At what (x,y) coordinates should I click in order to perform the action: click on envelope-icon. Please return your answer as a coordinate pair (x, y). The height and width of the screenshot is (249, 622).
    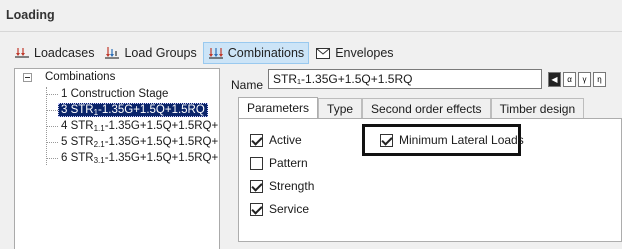
    Looking at the image, I should click on (323, 53).